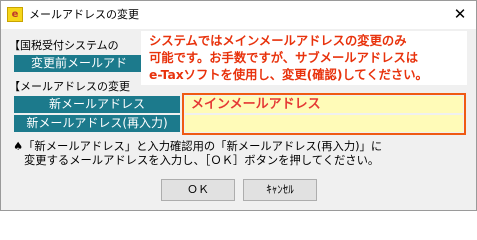 The image size is (477, 240). I want to click on notice-line-3: e-Taxソフトを使用し、変更(確認)してください。, so click(288, 75).